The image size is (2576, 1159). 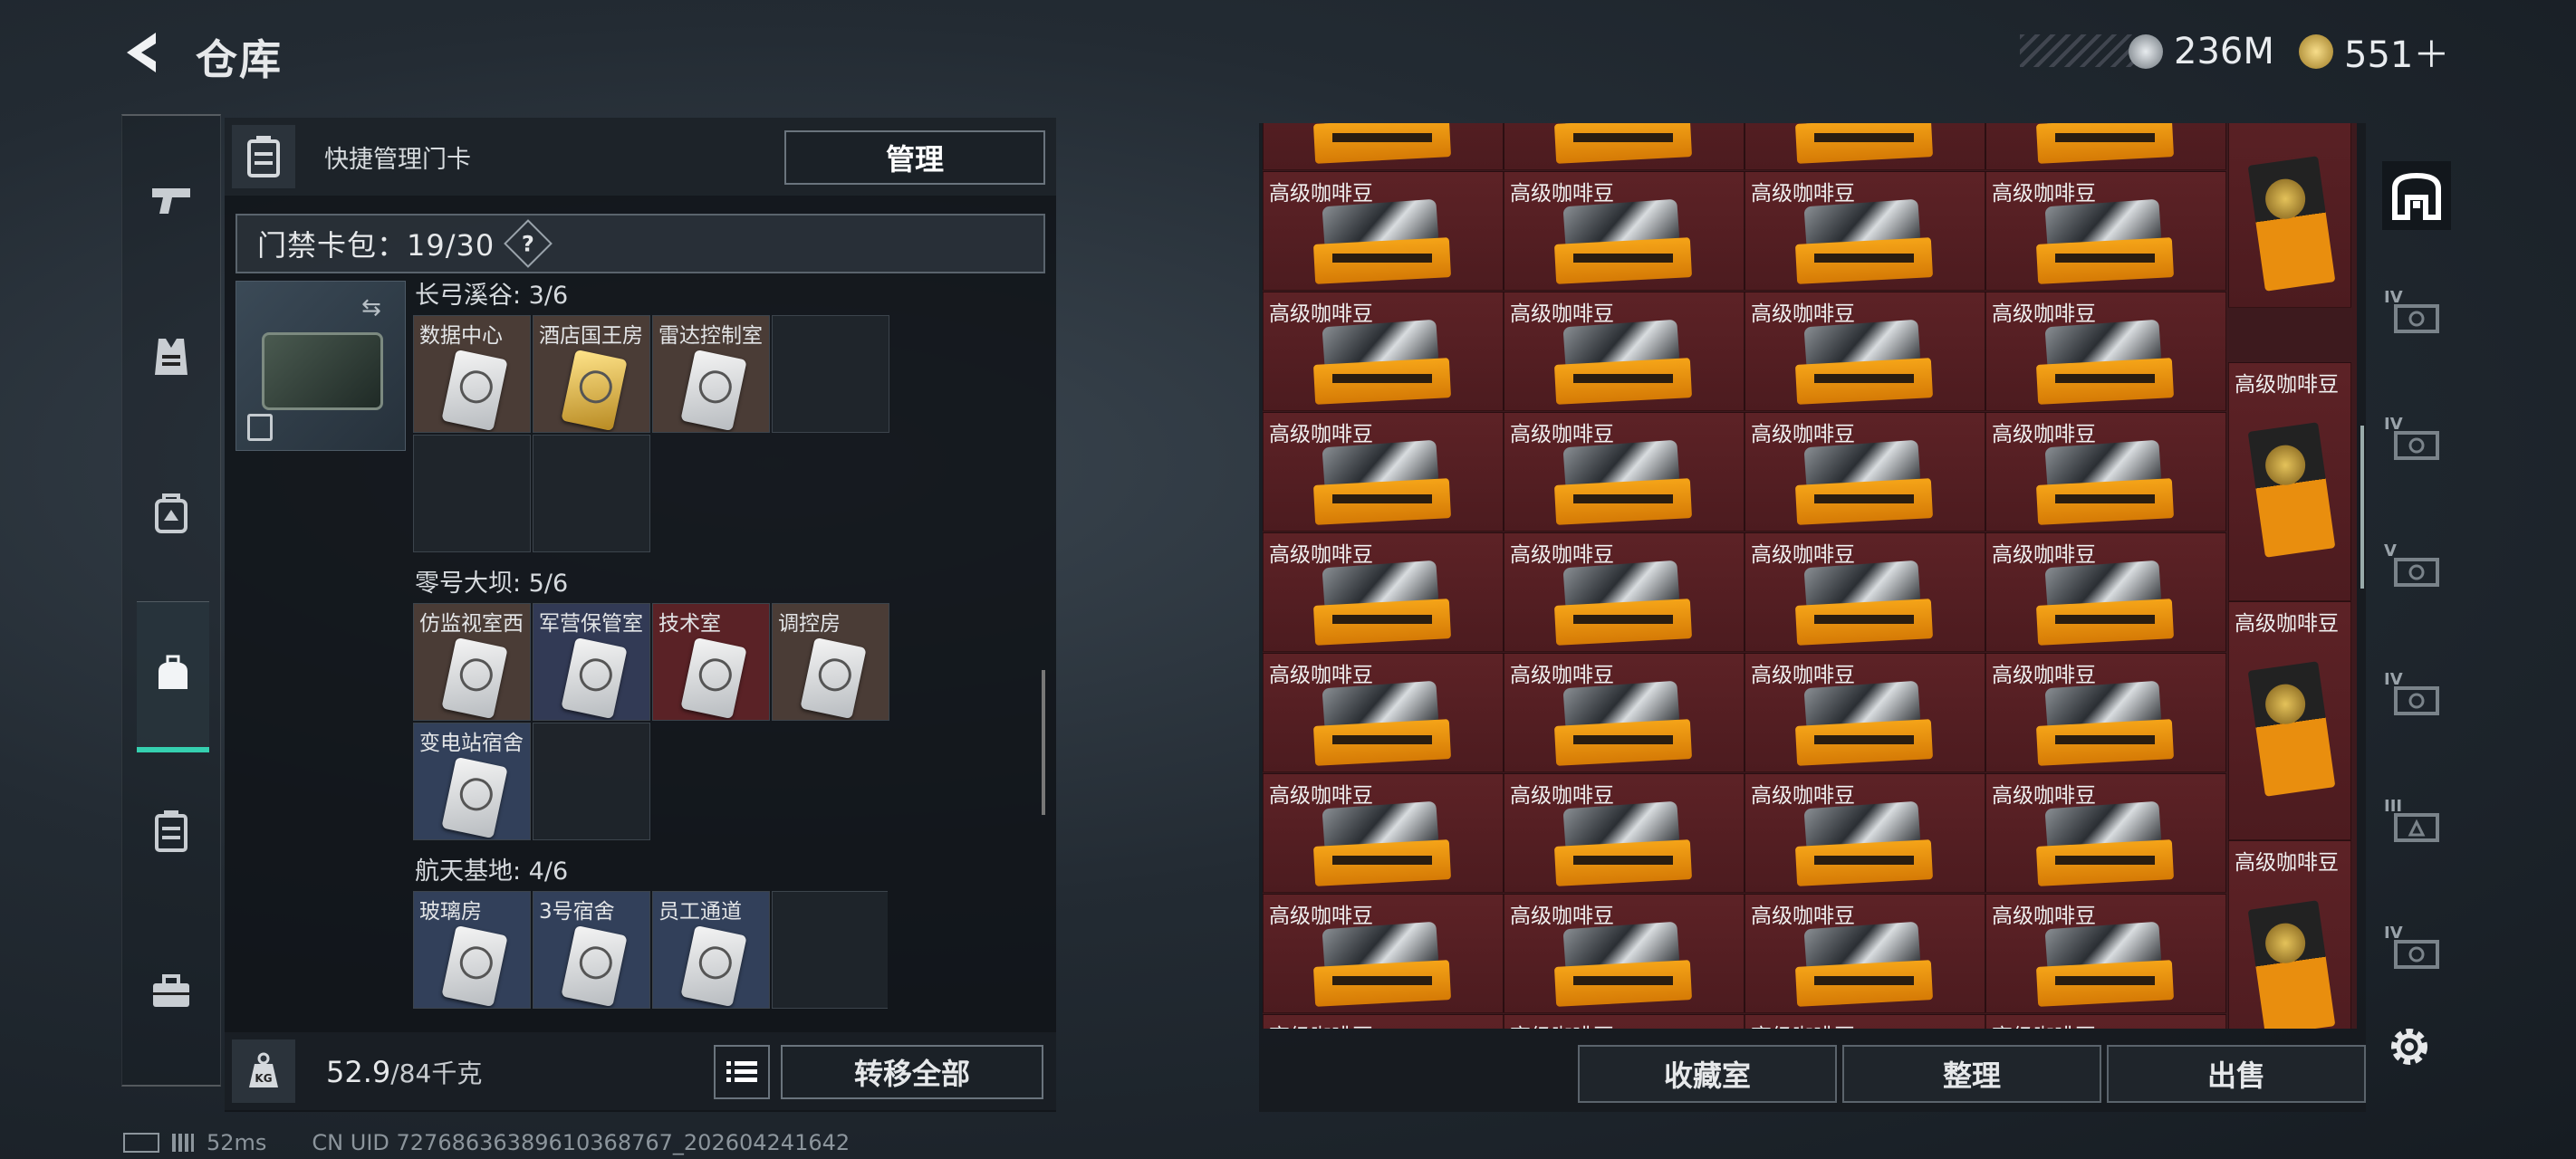 I want to click on keycard-slot: 仿监视室西, so click(x=472, y=662).